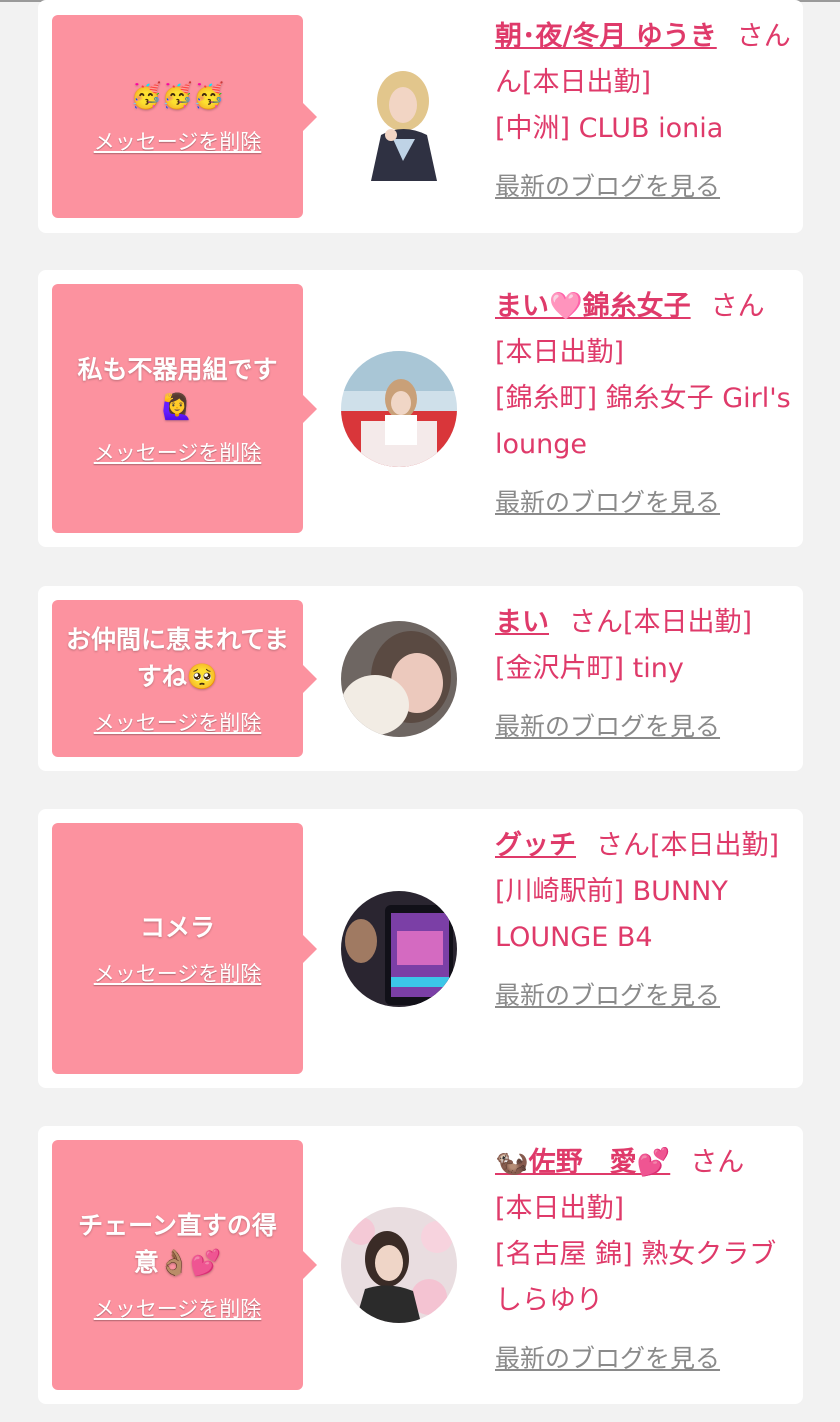  Describe the element at coordinates (573, 82) in the screenshot. I see `status-text: ん[本日出勤]` at that location.